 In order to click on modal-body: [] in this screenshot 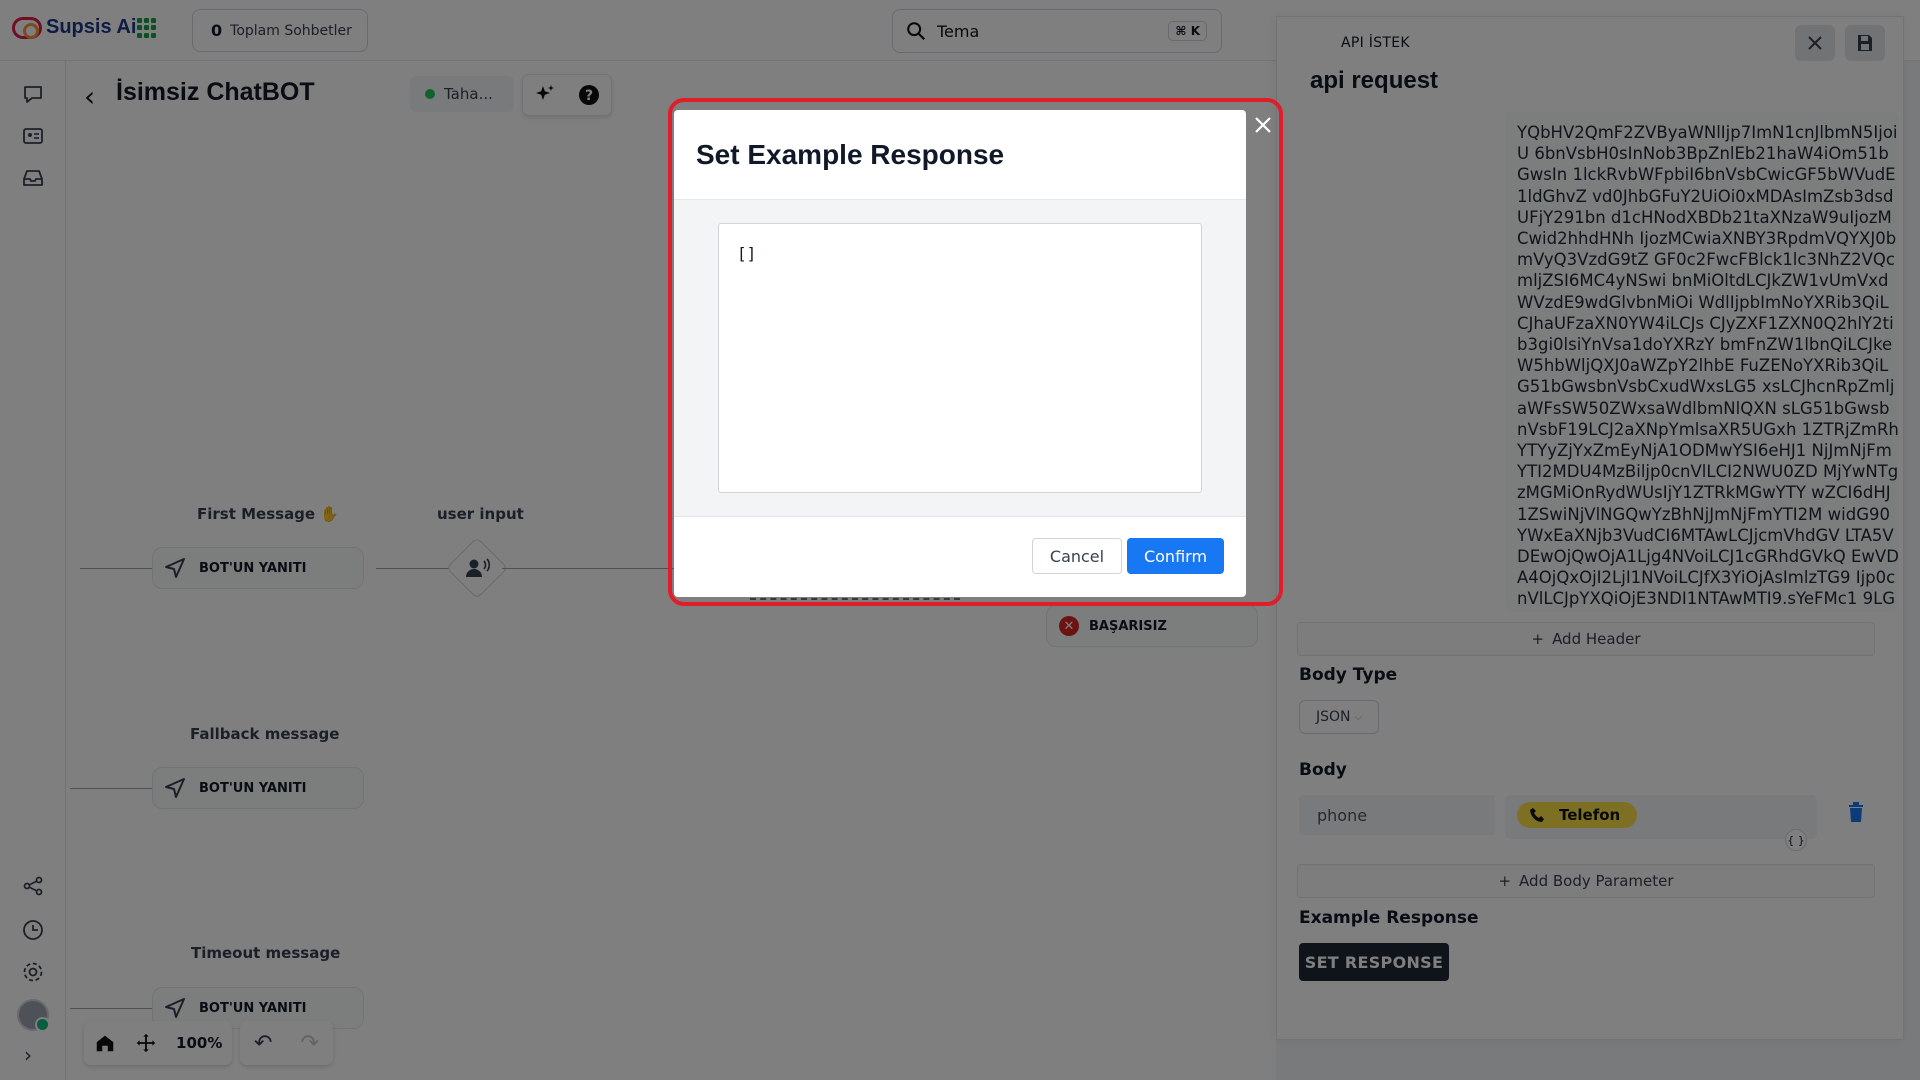, I will do `click(960, 358)`.